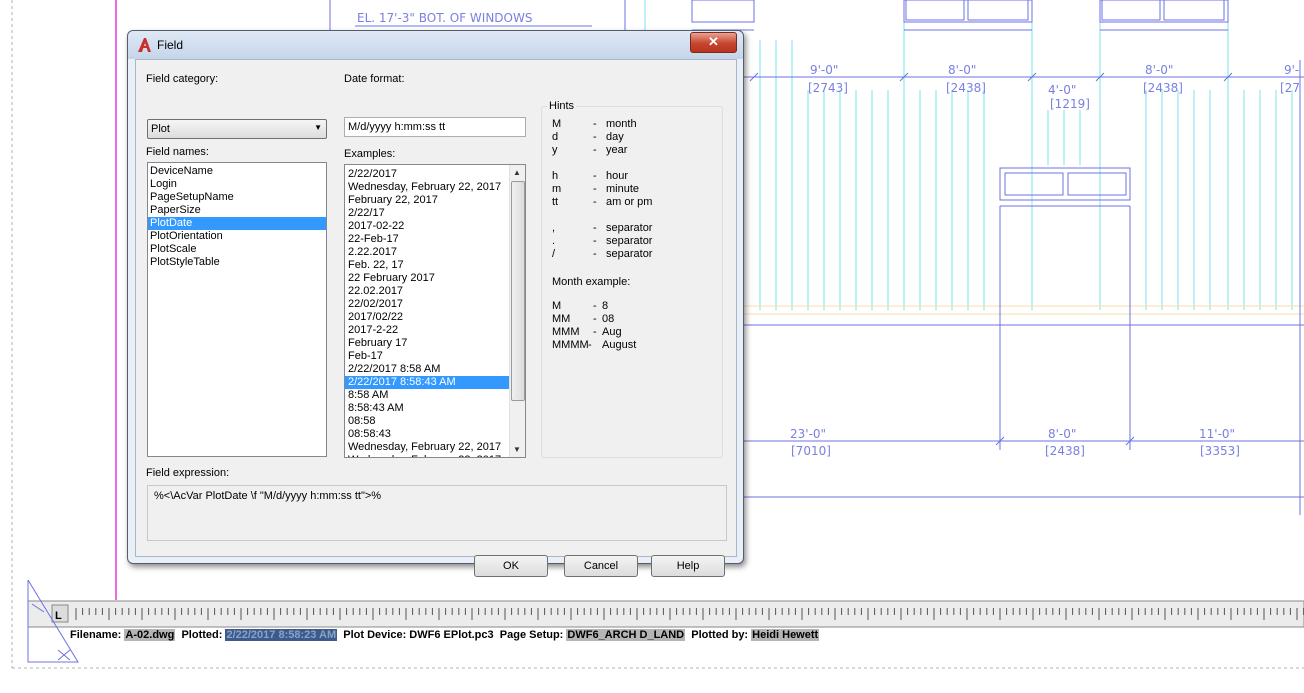 The height and width of the screenshot is (693, 1304). I want to click on hint-key: /, so click(554, 254).